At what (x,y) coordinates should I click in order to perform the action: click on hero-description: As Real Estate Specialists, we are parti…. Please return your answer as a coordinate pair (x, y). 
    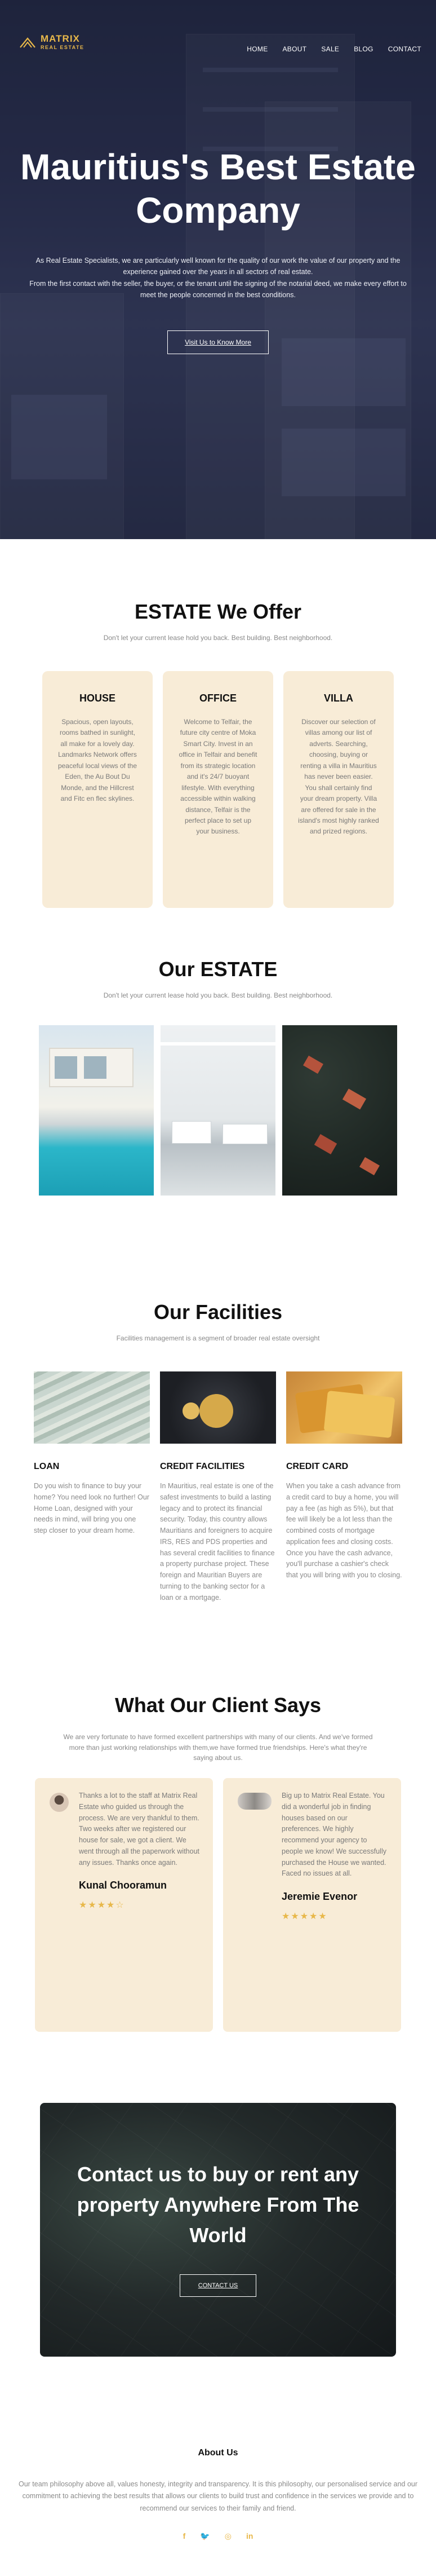
    Looking at the image, I should click on (218, 278).